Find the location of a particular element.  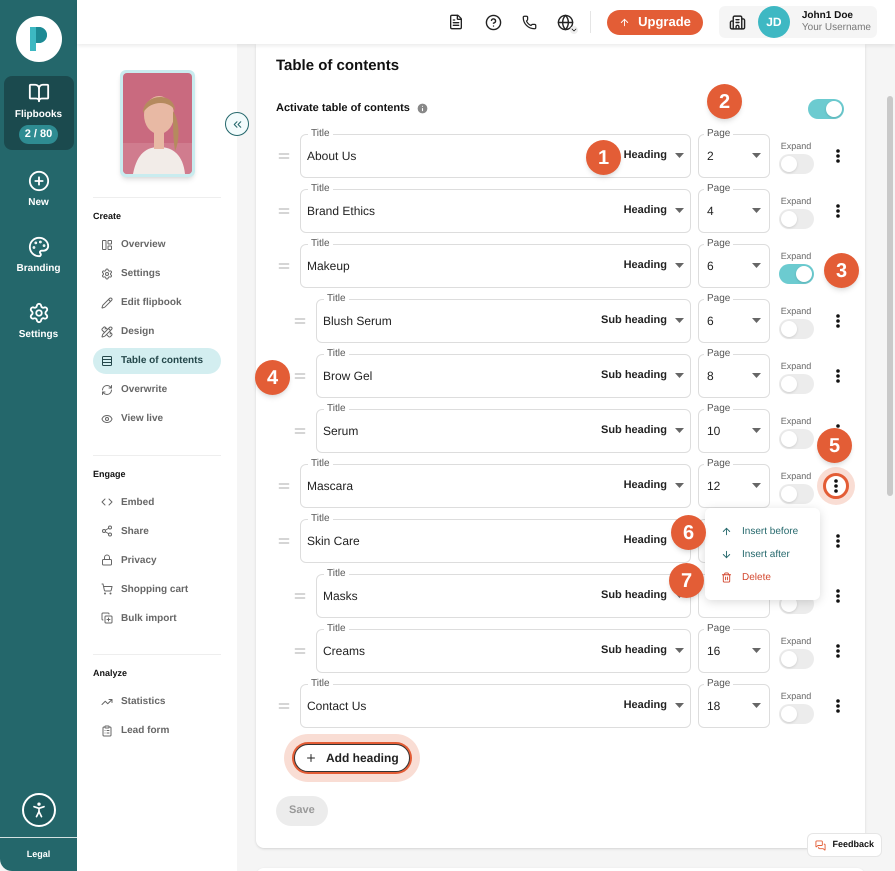

pencil-icon is located at coordinates (107, 302).